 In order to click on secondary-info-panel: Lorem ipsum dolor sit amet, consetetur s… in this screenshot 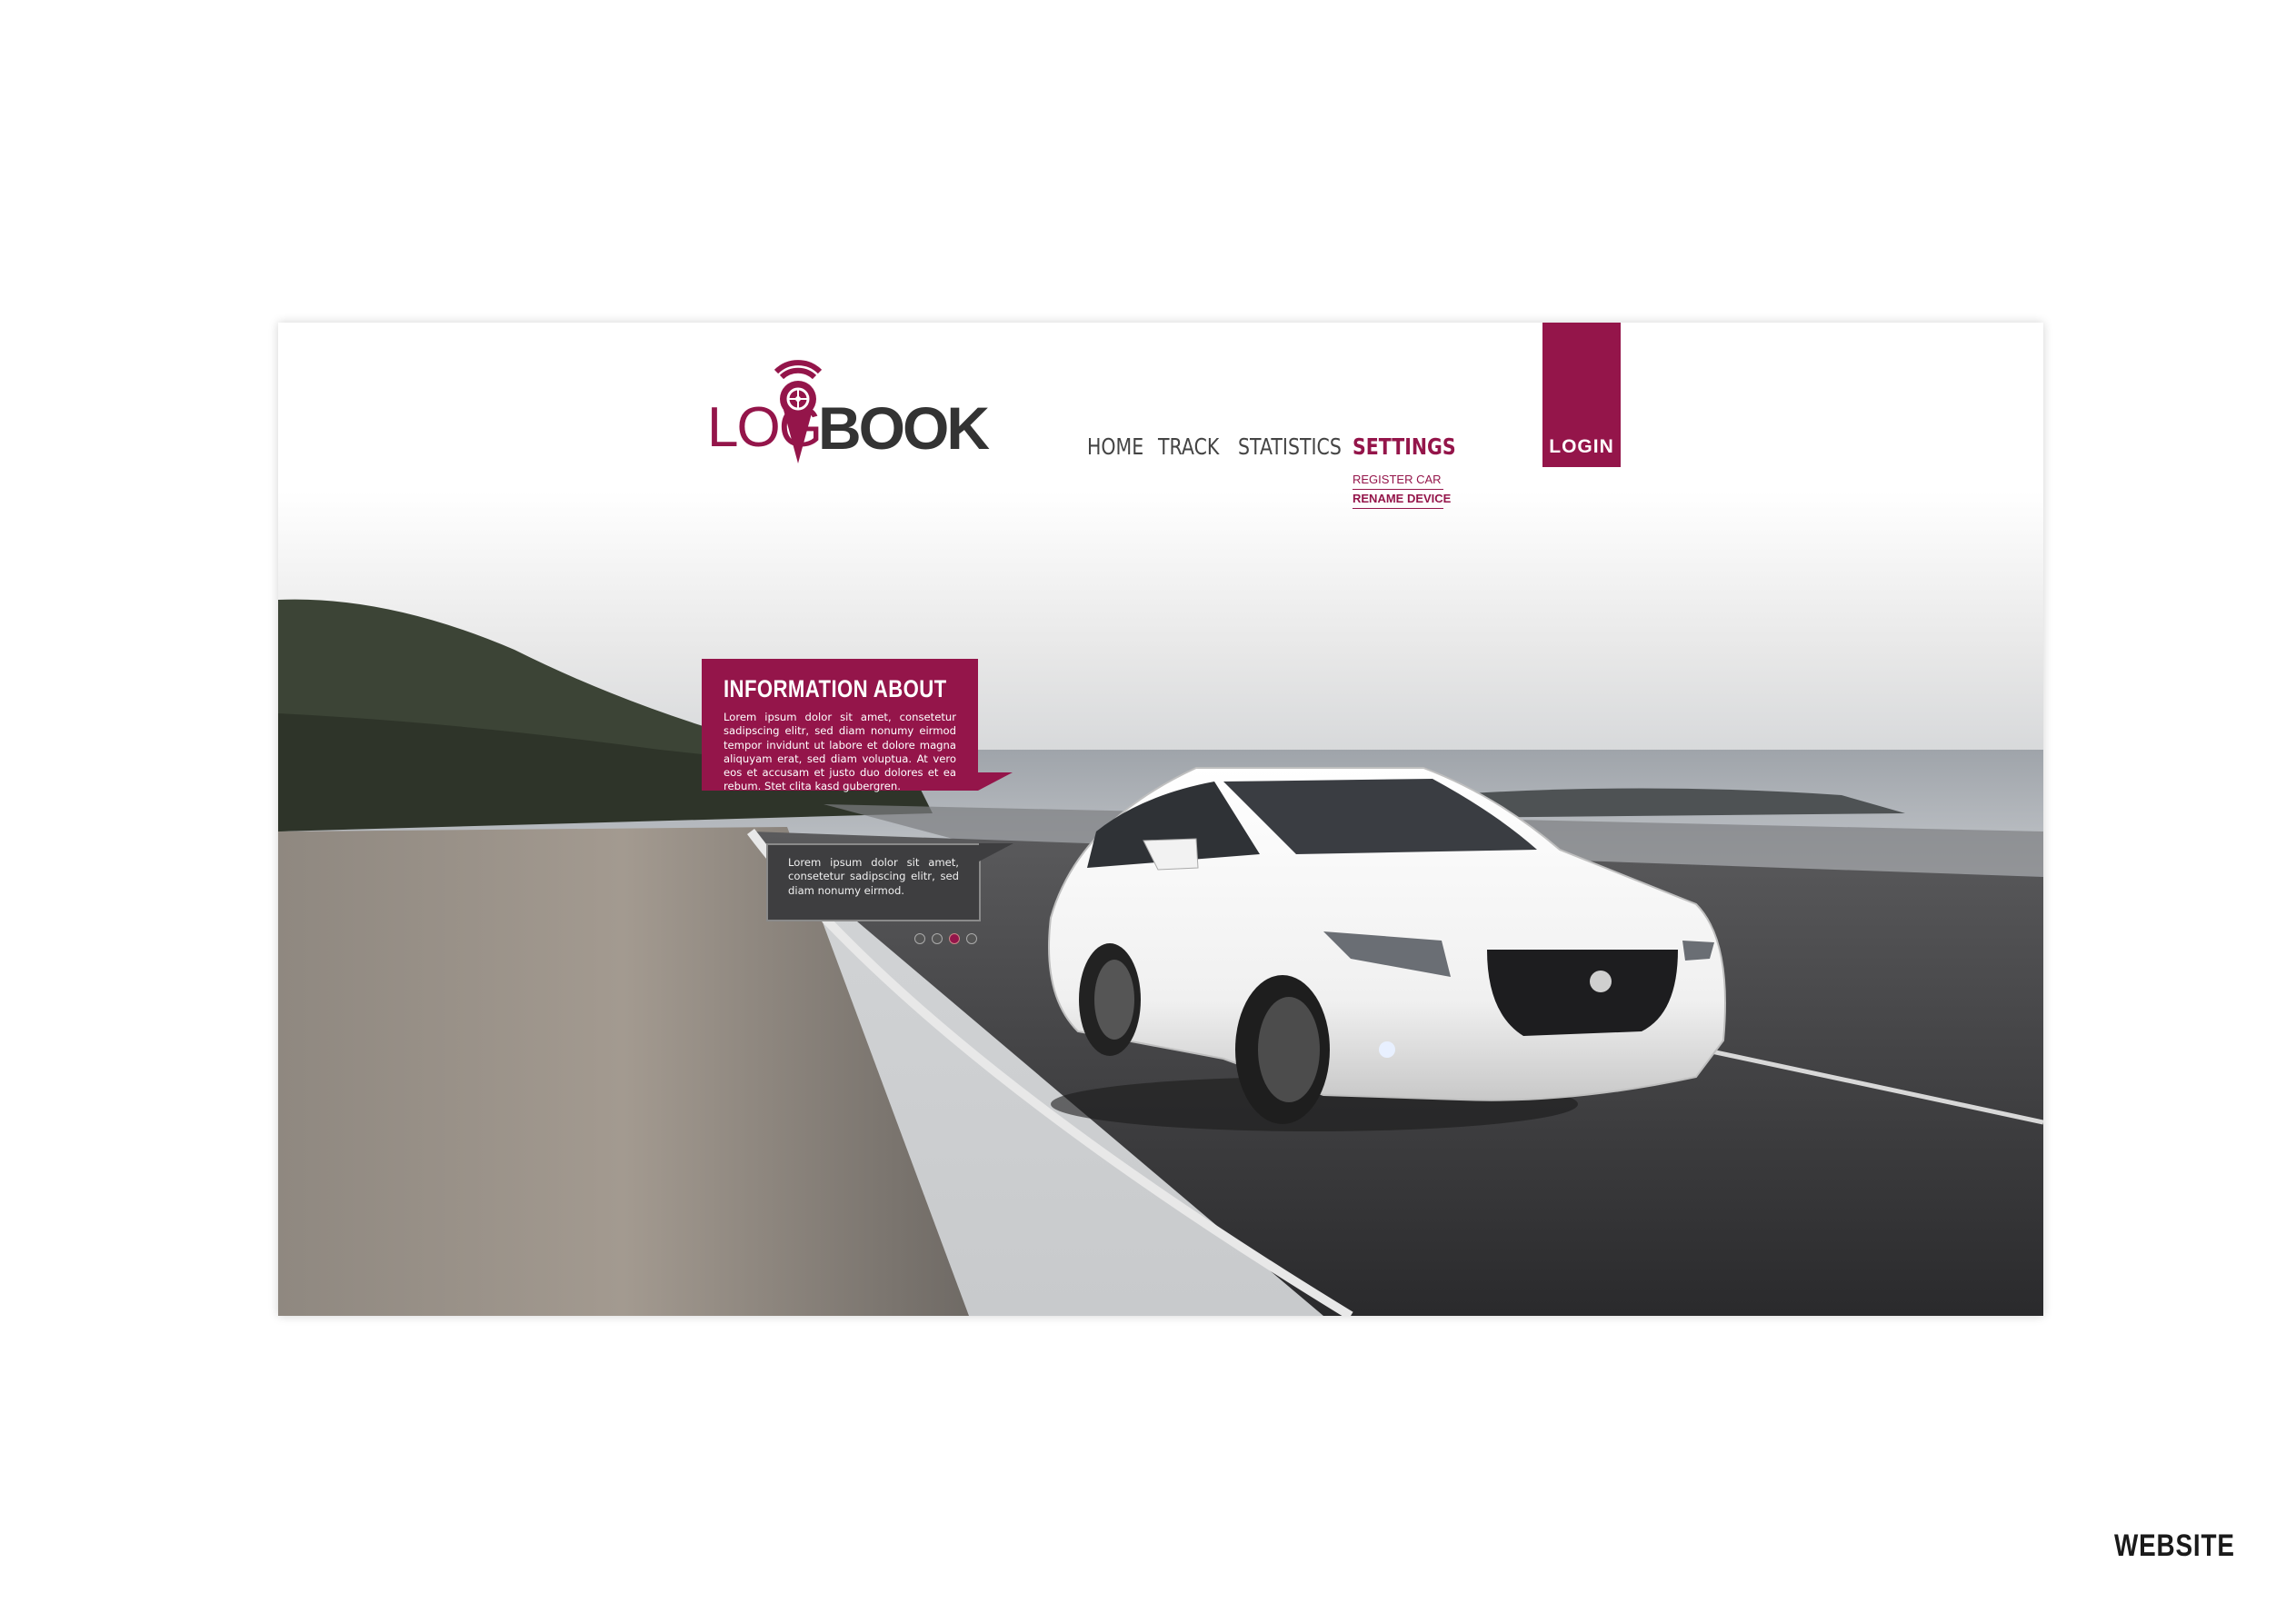, I will do `click(873, 882)`.